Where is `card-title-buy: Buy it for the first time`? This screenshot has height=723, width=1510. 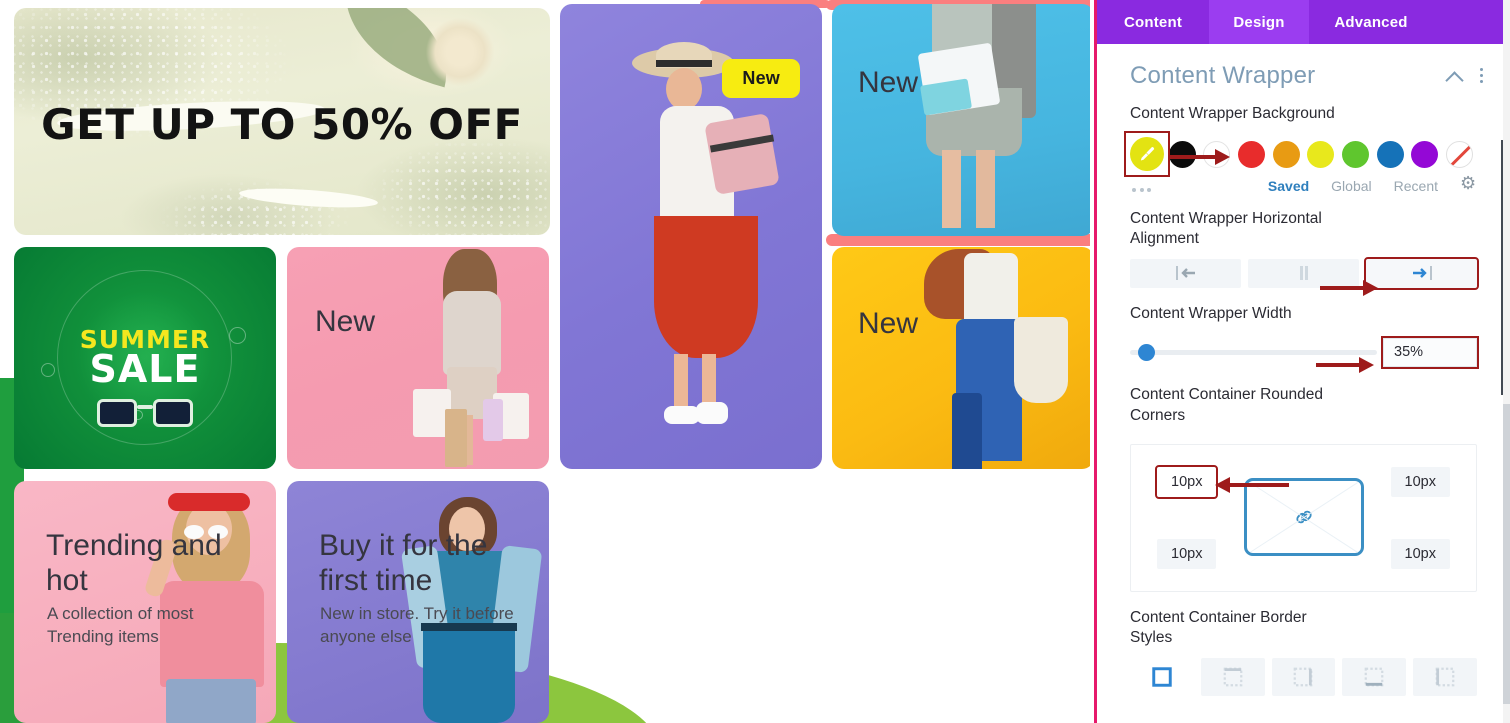
card-title-buy: Buy it for the first time is located at coordinates (403, 563).